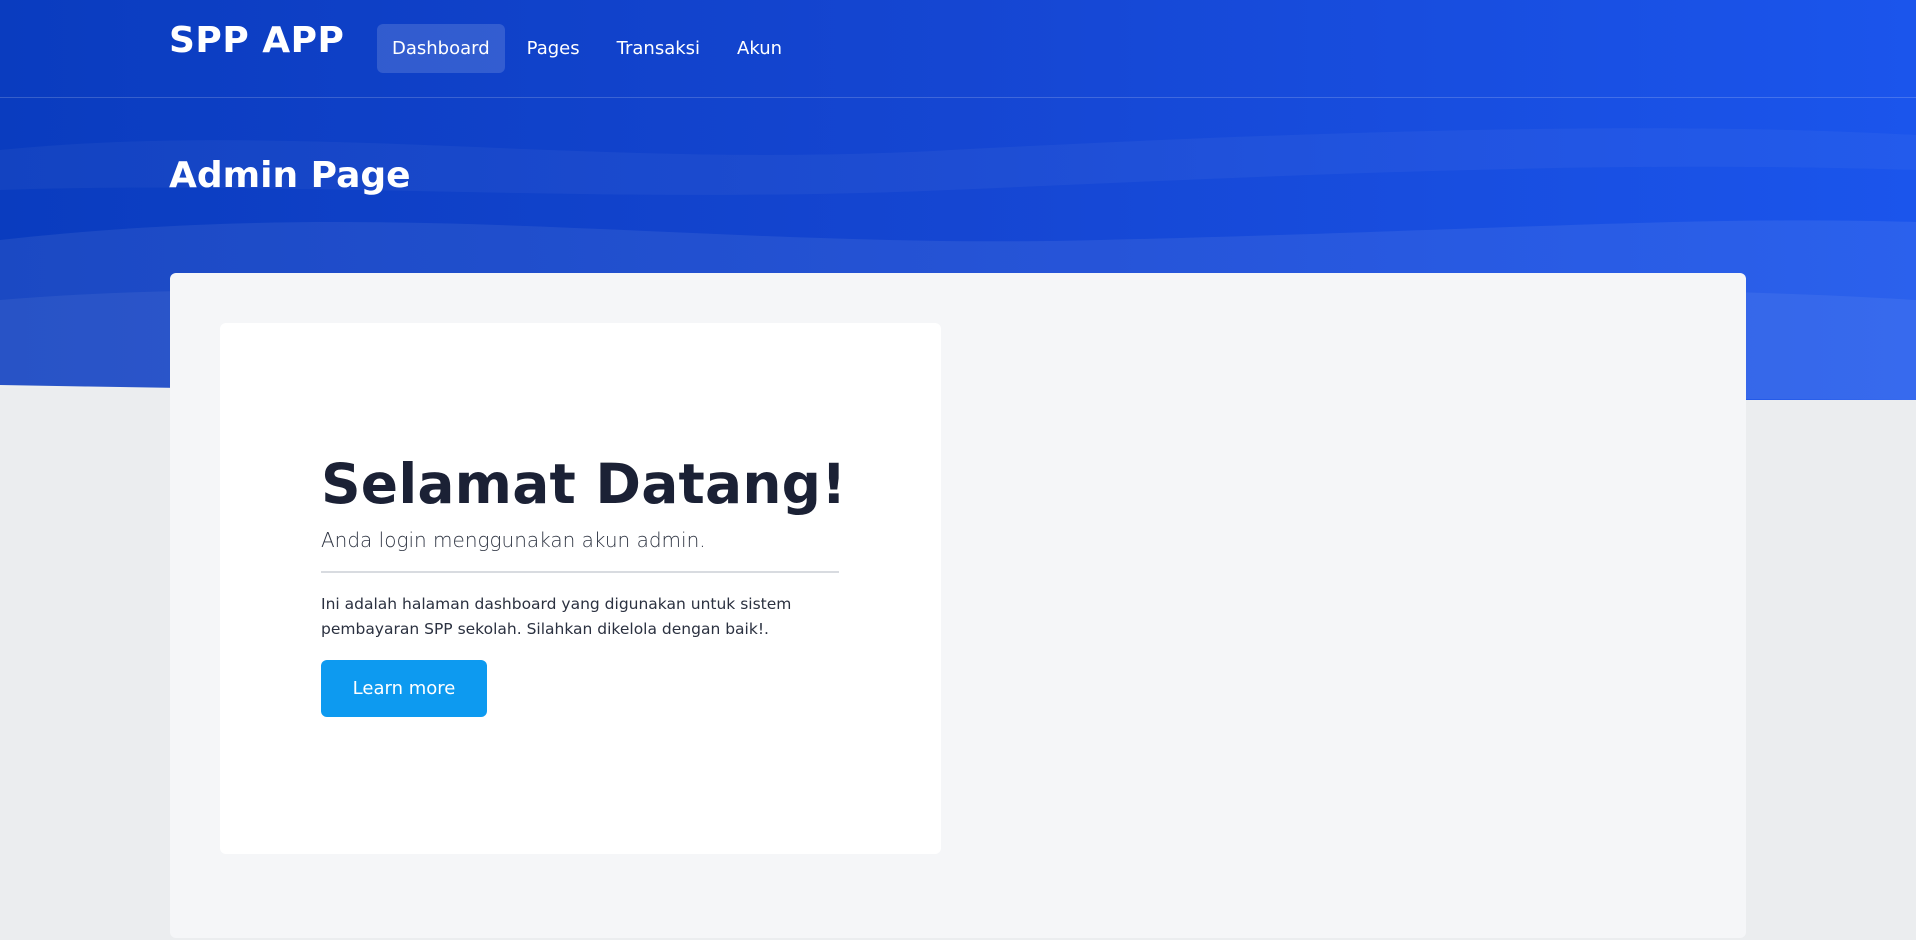  I want to click on nav-item-pages: Pages, so click(553, 48).